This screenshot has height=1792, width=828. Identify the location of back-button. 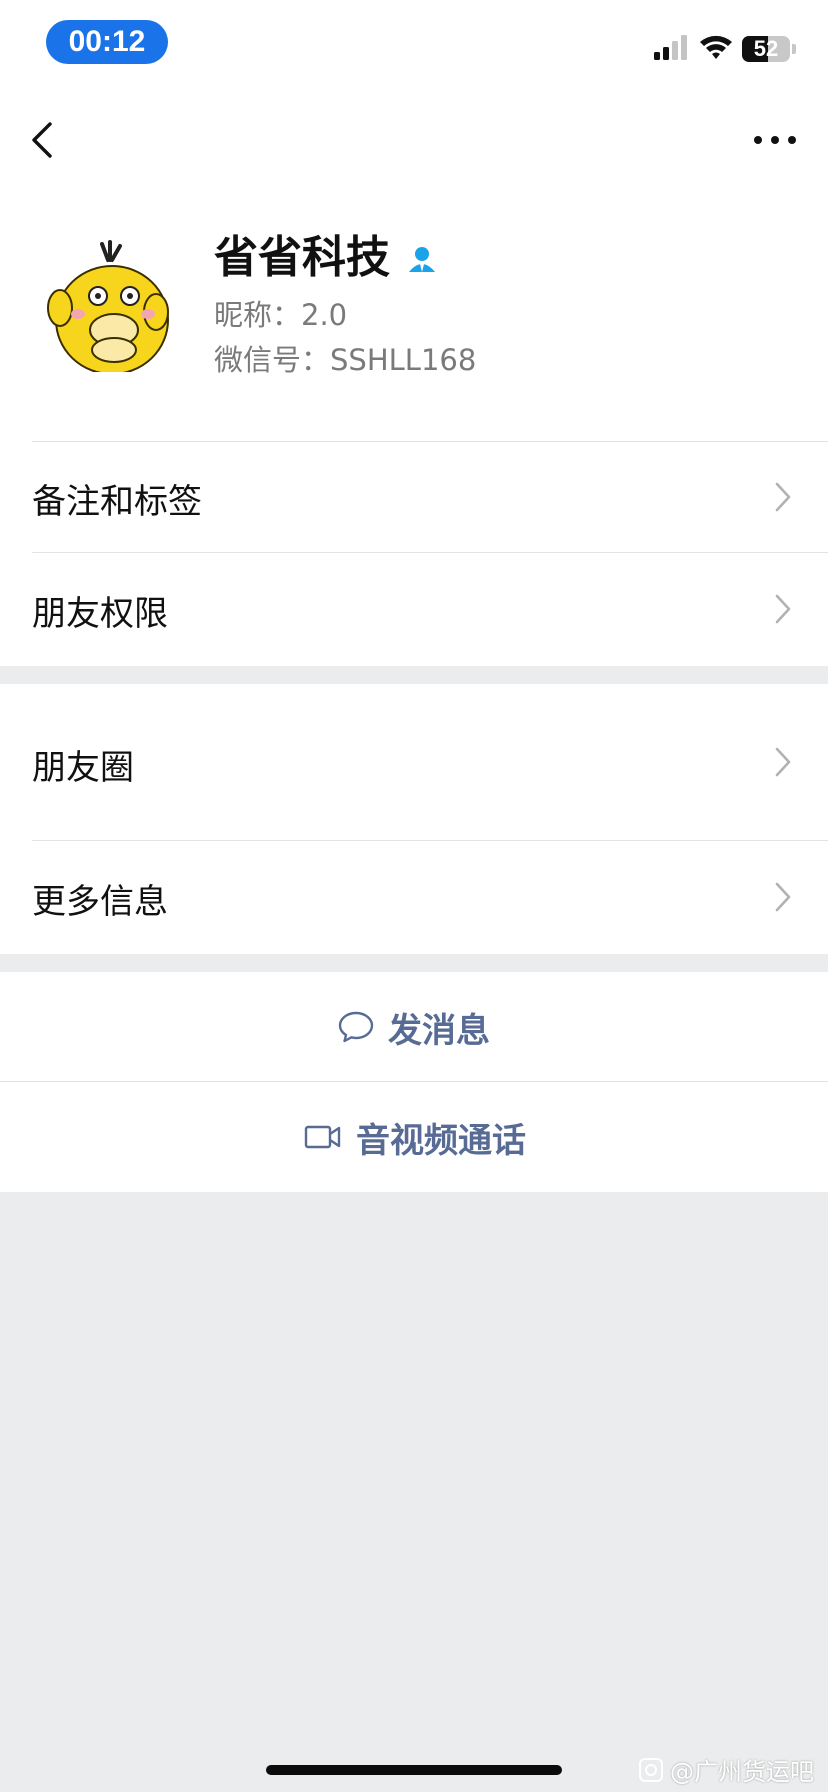
(44, 140).